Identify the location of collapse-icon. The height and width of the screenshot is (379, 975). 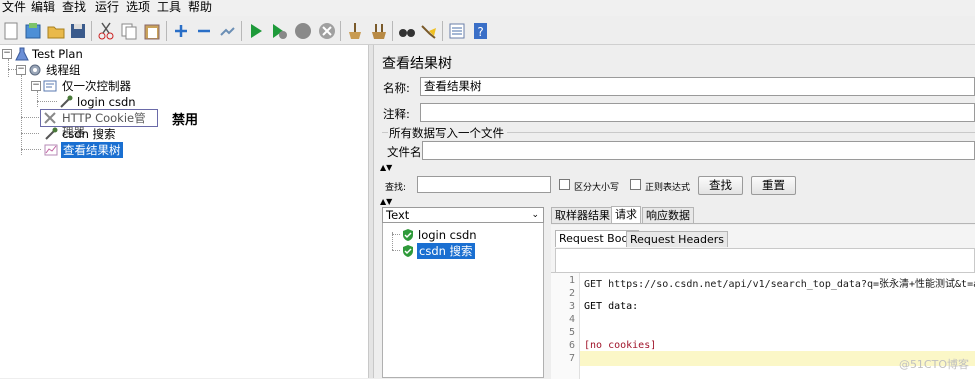
(204, 31).